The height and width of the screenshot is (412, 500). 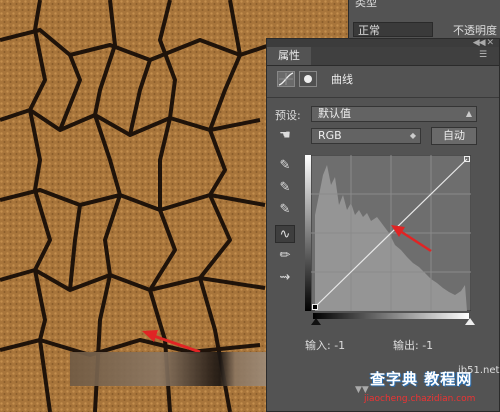 What do you see at coordinates (366, 136) in the screenshot?
I see `channel-dropdown: RGB ◆` at bounding box center [366, 136].